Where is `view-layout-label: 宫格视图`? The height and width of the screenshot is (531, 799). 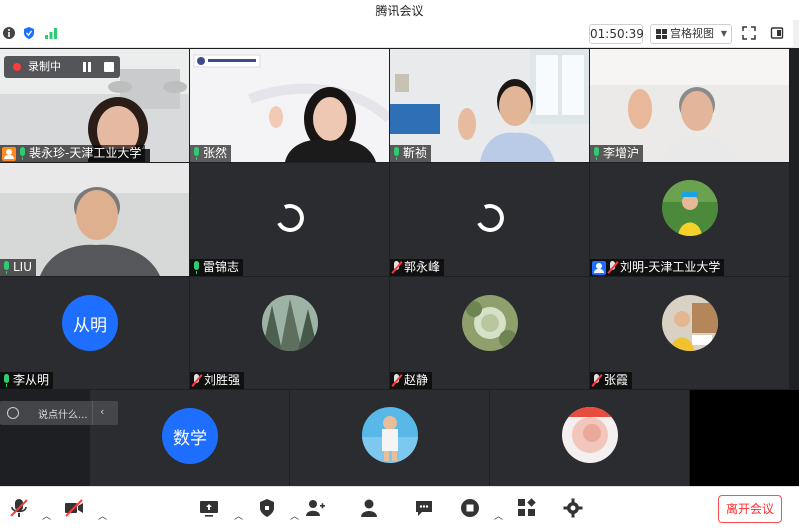
view-layout-label: 宫格视图 is located at coordinates (692, 33).